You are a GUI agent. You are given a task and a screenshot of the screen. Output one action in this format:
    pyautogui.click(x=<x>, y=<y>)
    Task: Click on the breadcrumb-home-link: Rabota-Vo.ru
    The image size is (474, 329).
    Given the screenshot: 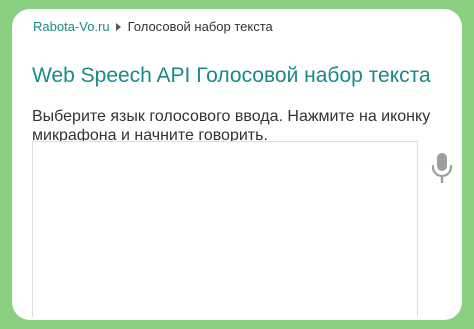 What is the action you would take?
    pyautogui.click(x=71, y=27)
    